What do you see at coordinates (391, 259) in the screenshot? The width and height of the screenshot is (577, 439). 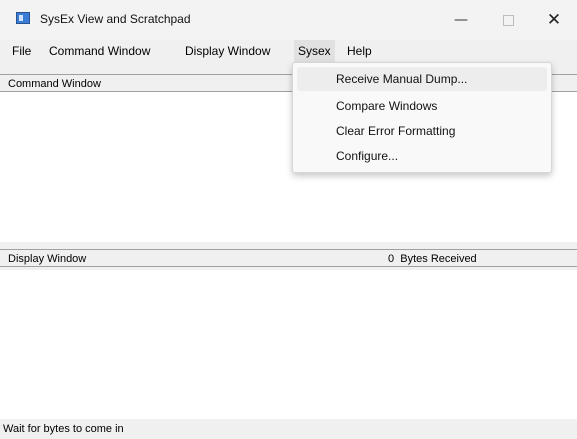 I see `bytes-received-count: 0` at bounding box center [391, 259].